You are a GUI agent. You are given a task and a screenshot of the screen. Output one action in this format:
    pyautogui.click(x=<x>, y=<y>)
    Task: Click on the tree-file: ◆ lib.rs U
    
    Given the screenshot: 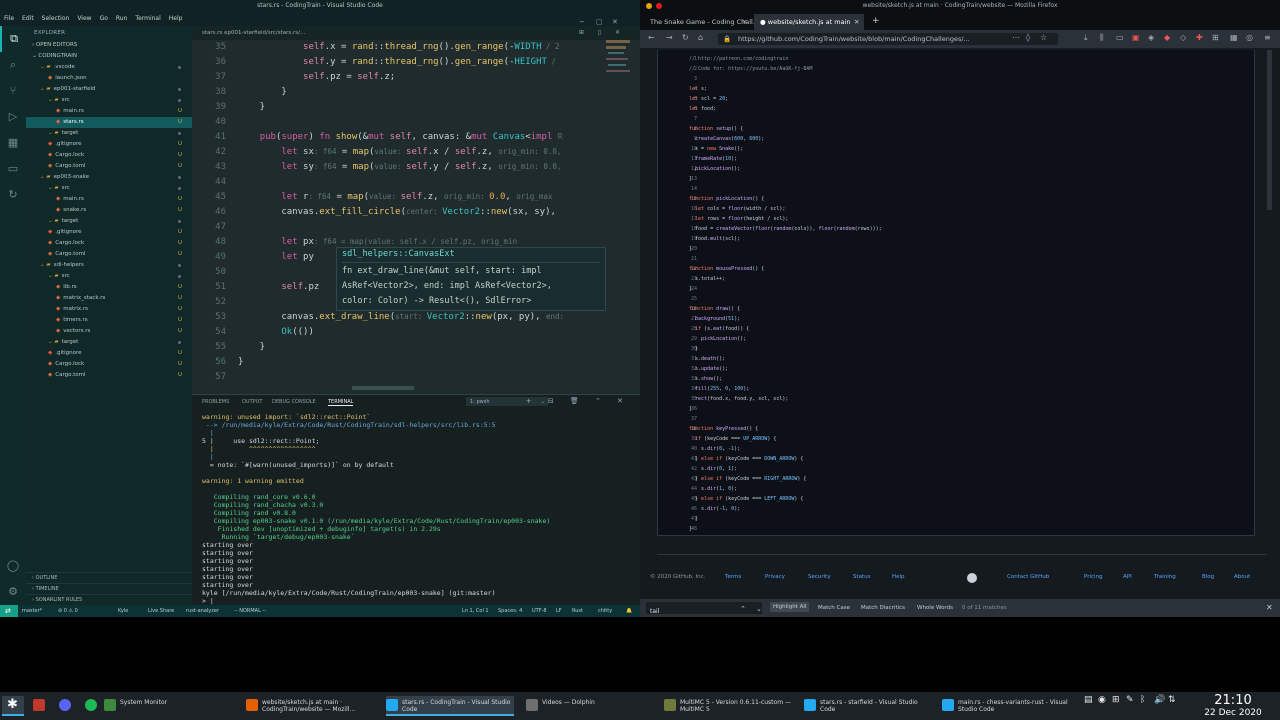 What is the action you would take?
    pyautogui.click(x=109, y=287)
    